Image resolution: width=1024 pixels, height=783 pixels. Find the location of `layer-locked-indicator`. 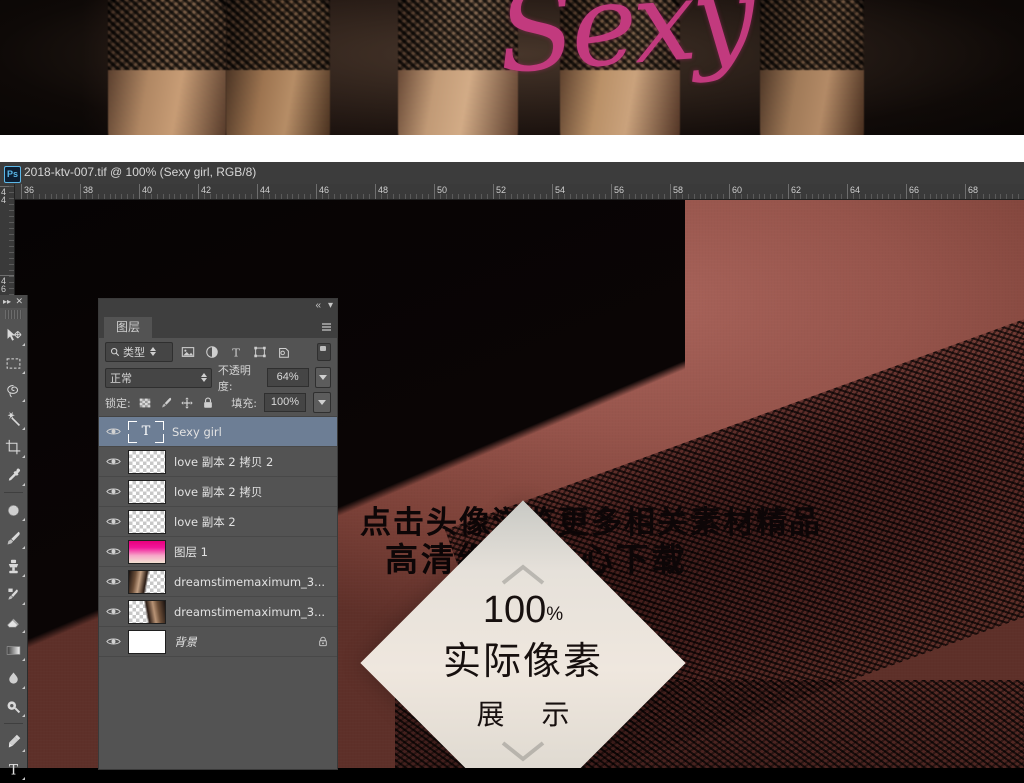

layer-locked-indicator is located at coordinates (323, 644).